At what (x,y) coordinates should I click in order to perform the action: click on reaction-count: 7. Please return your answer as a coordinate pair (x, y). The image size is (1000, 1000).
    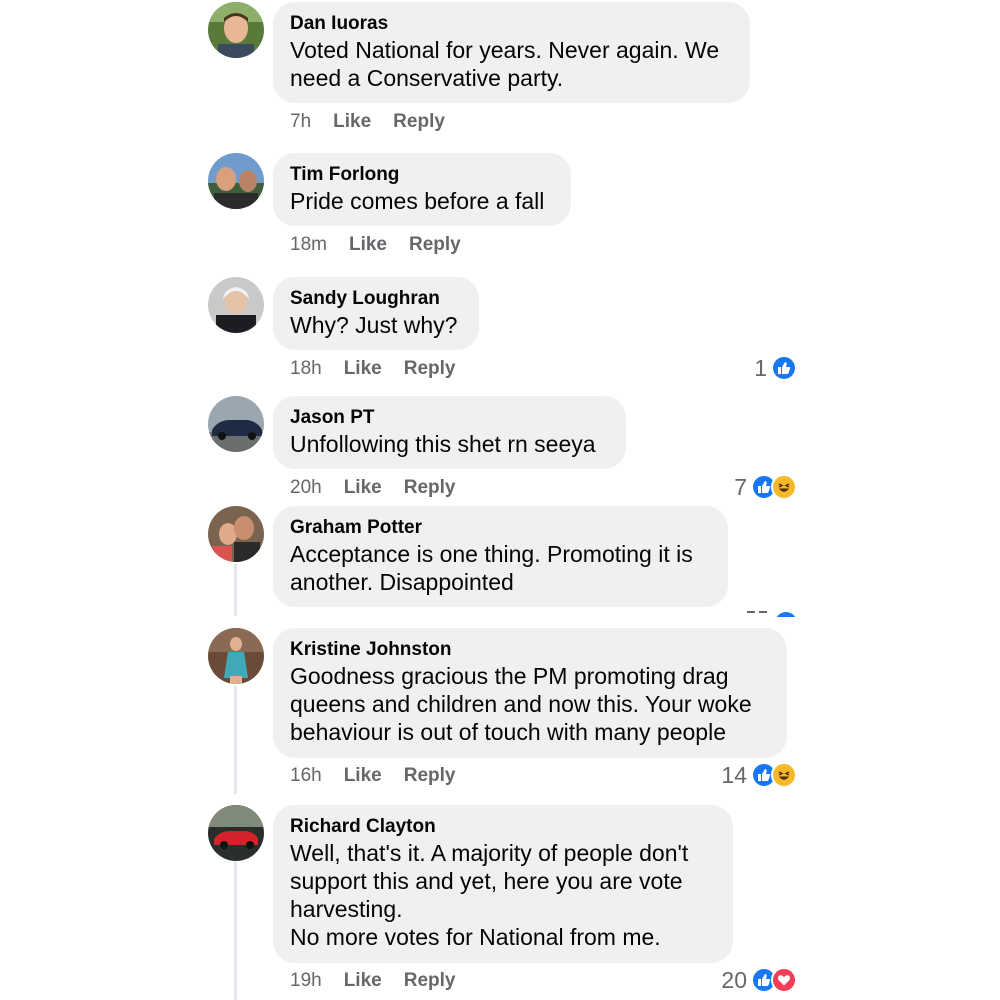
    Looking at the image, I should click on (740, 487).